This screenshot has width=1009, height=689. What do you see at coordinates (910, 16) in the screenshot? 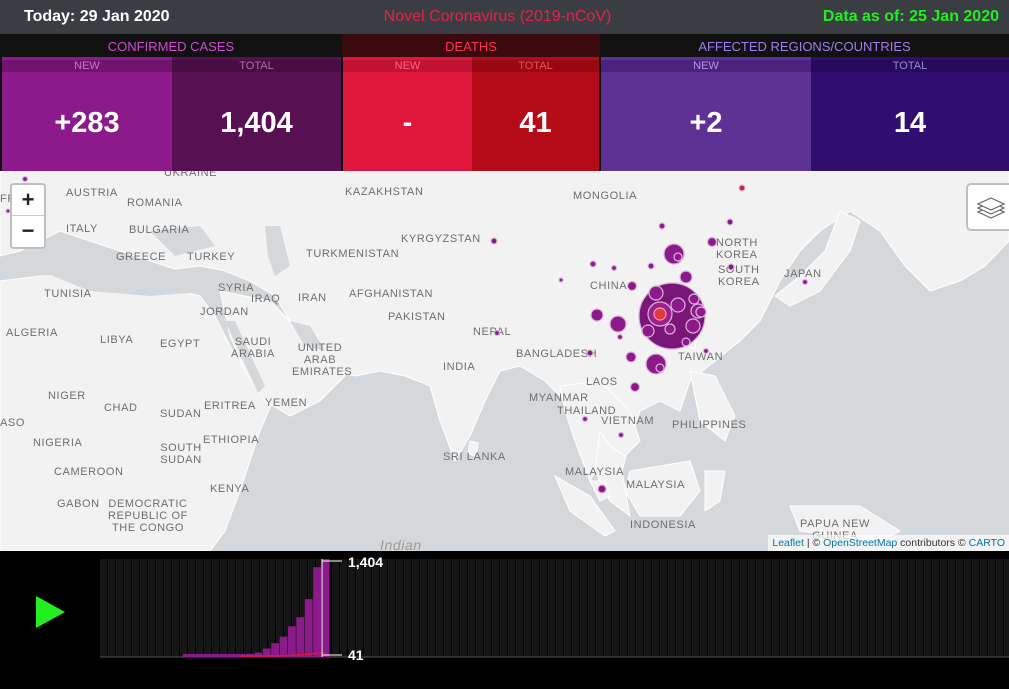
I see `data-as-of: Data as of: 25 Jan 2020` at bounding box center [910, 16].